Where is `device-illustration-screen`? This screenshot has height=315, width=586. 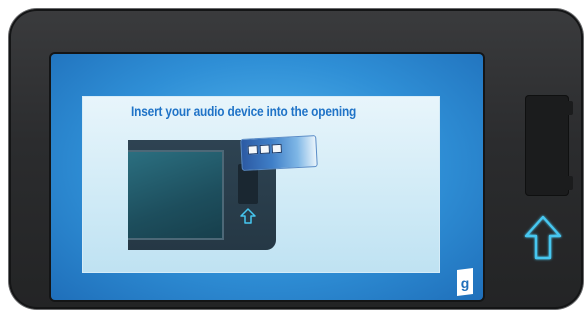
device-illustration-screen is located at coordinates (176, 195).